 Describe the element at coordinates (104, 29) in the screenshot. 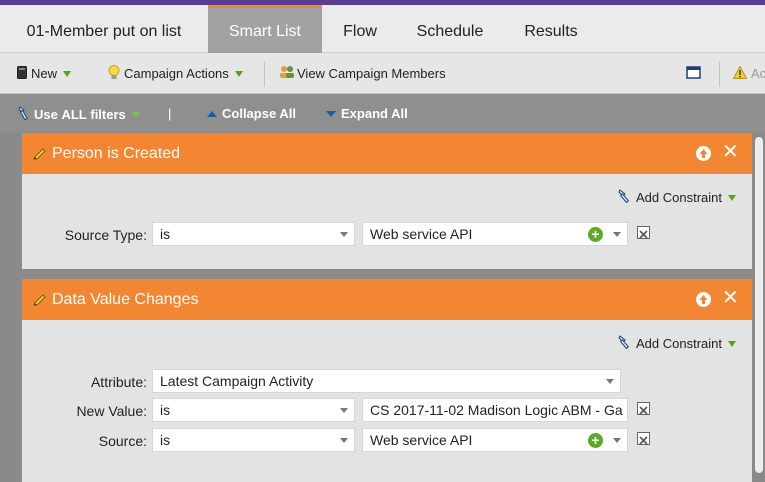

I see `tab-program-name: 01-Member put on list` at that location.